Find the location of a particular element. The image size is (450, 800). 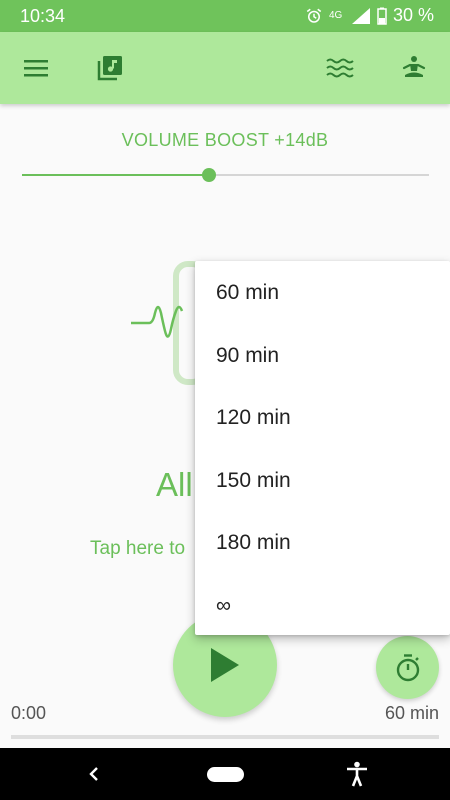

sleep-timer-button is located at coordinates (407, 667).